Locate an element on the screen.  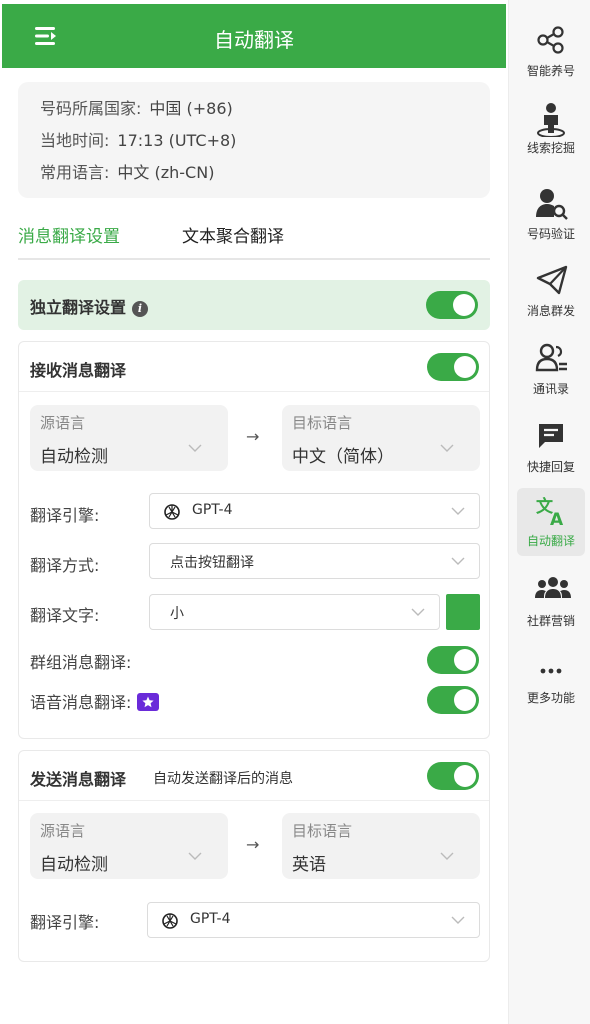
sidebar-item-auto-translate: 文 A 自动翻译 is located at coordinates (551, 522).